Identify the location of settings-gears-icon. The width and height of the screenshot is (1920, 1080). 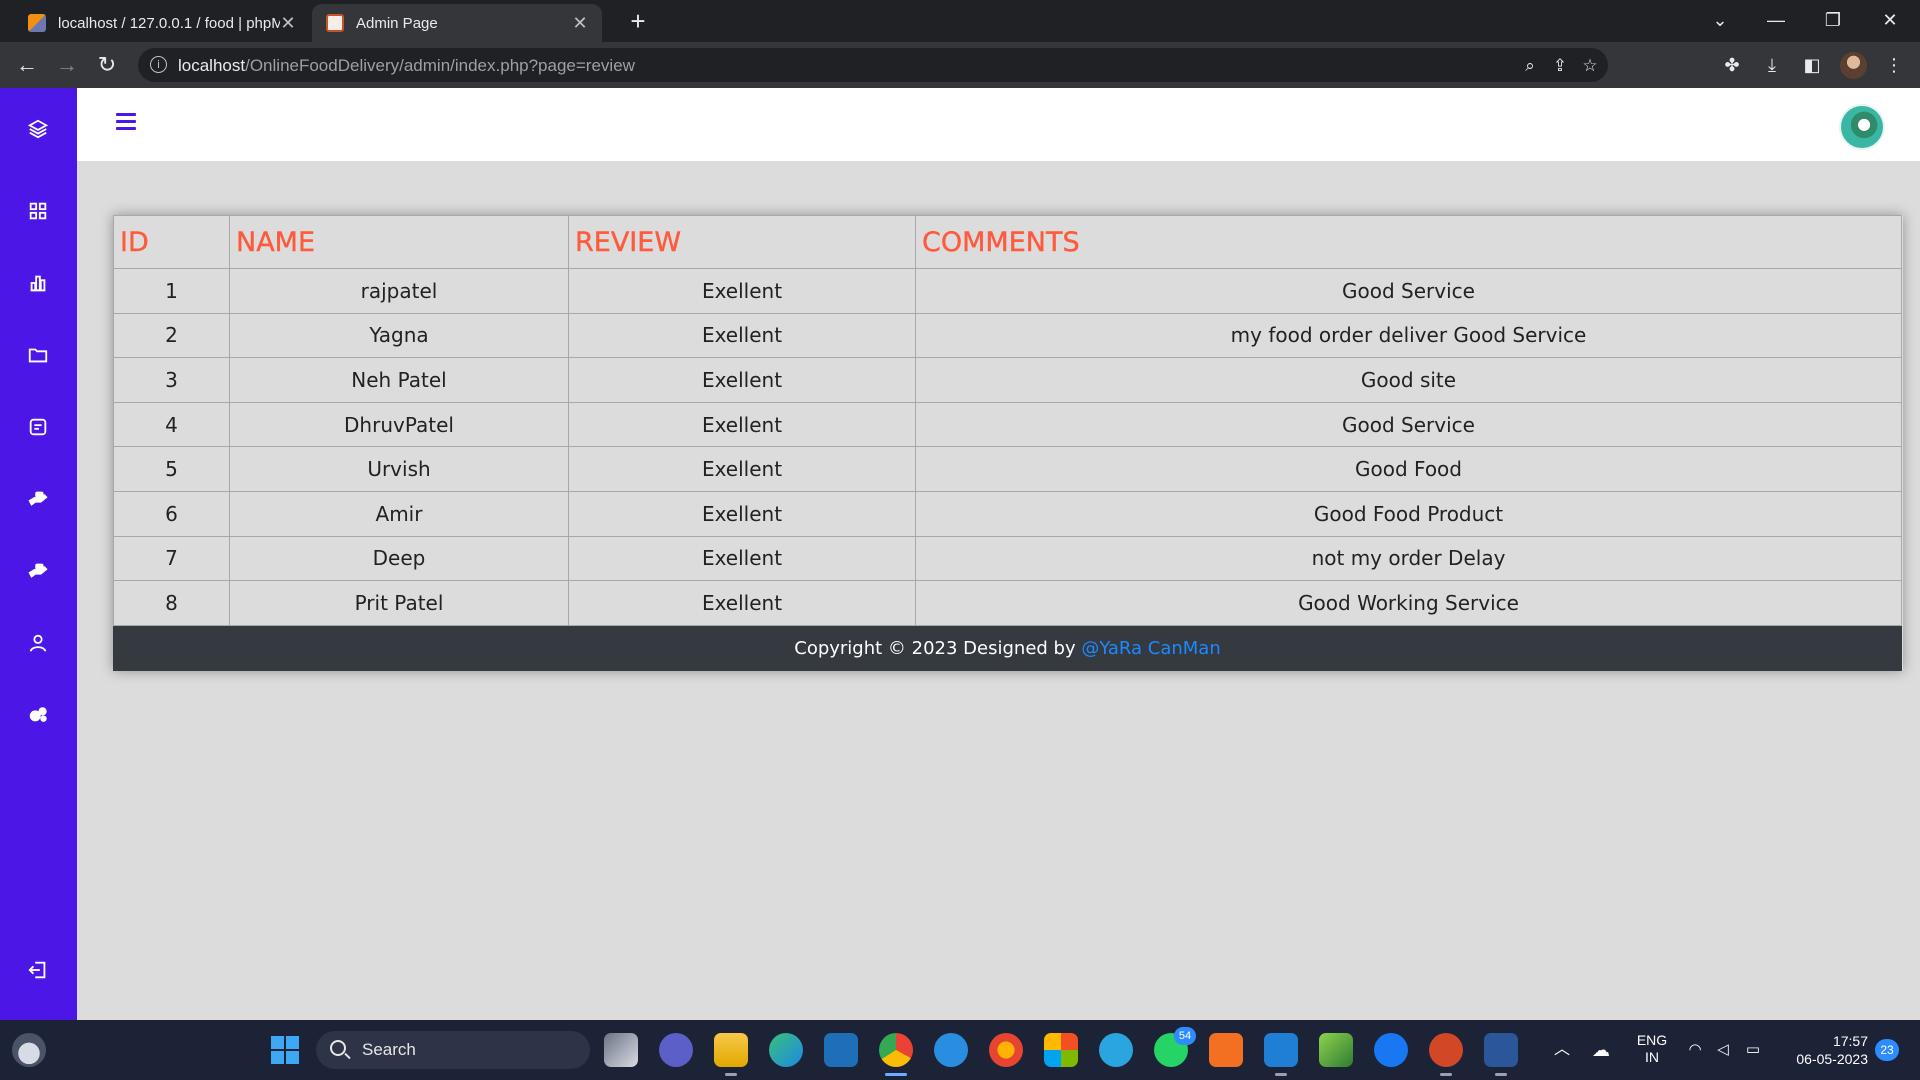
(38, 715).